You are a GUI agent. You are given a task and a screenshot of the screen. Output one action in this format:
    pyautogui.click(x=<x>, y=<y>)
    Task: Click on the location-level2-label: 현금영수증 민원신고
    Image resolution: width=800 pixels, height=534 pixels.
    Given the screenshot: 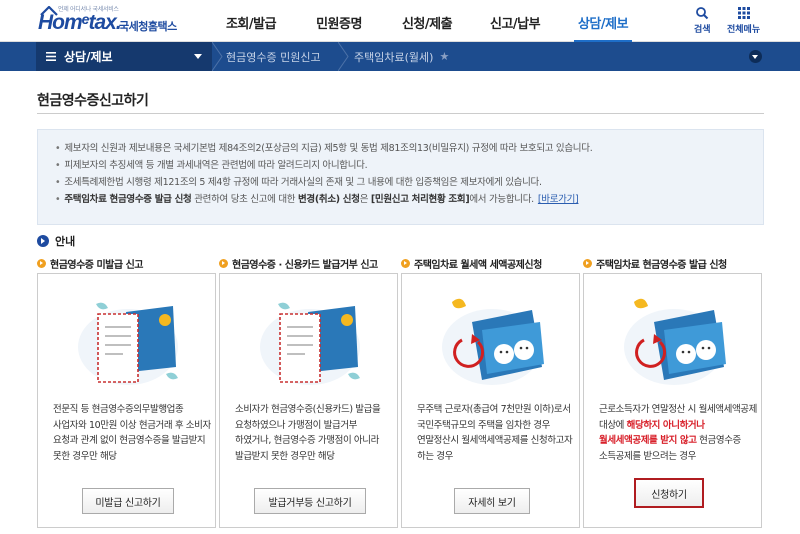 What is the action you would take?
    pyautogui.click(x=273, y=57)
    